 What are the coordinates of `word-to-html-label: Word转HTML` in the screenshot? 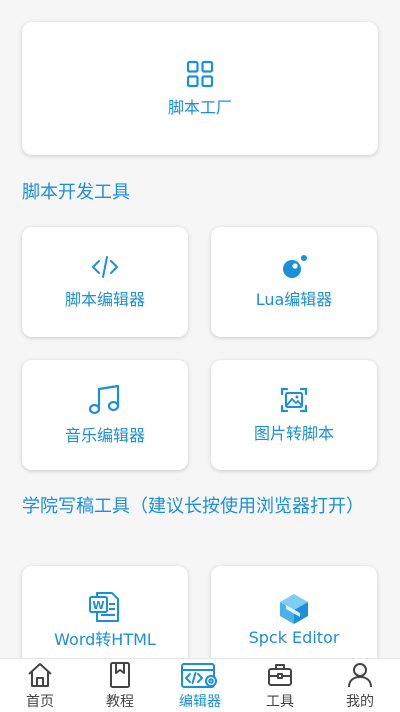 It's located at (105, 639).